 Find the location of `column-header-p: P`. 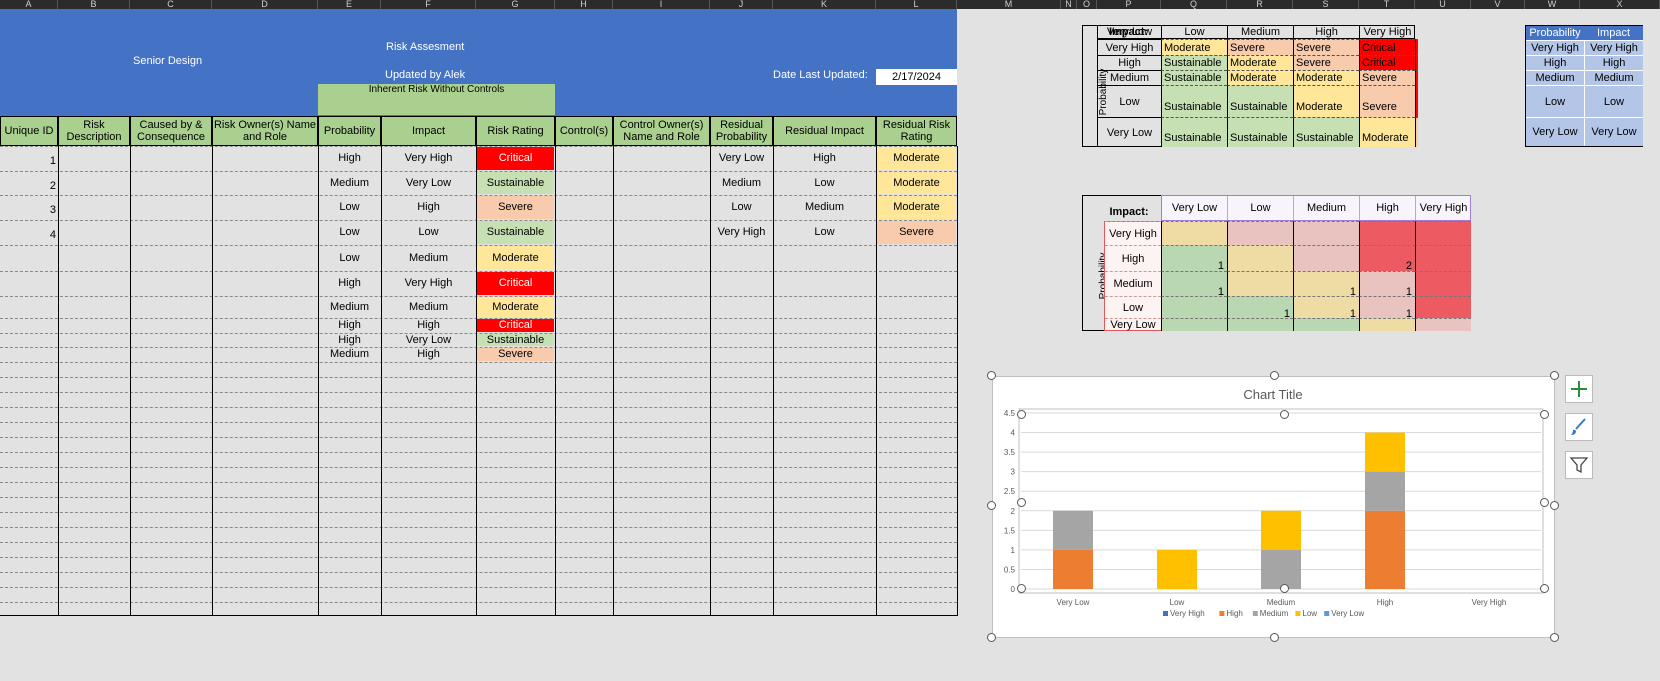

column-header-p: P is located at coordinates (1129, 4).